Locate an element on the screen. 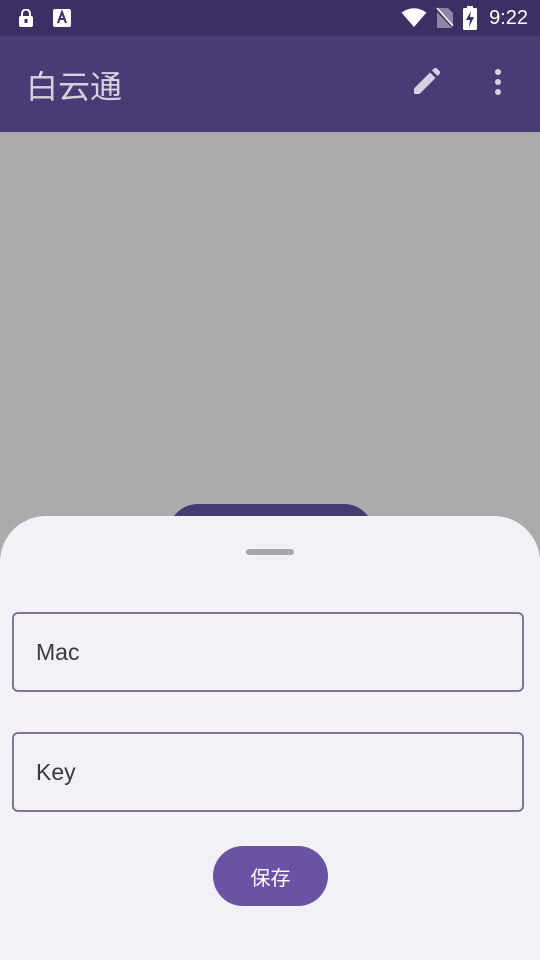 This screenshot has height=960, width=540. status-left-icons is located at coordinates (44, 18).